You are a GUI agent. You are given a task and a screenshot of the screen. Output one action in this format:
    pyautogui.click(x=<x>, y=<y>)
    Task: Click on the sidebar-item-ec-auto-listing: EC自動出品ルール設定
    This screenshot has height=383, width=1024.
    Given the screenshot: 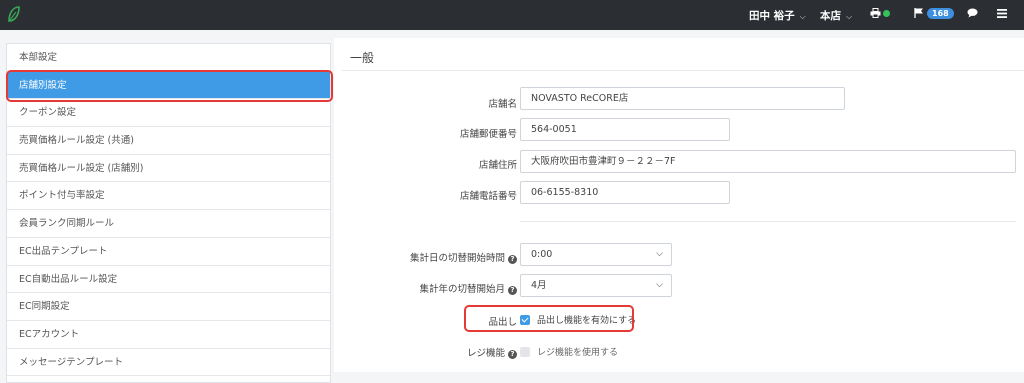 What is the action you would take?
    pyautogui.click(x=168, y=280)
    